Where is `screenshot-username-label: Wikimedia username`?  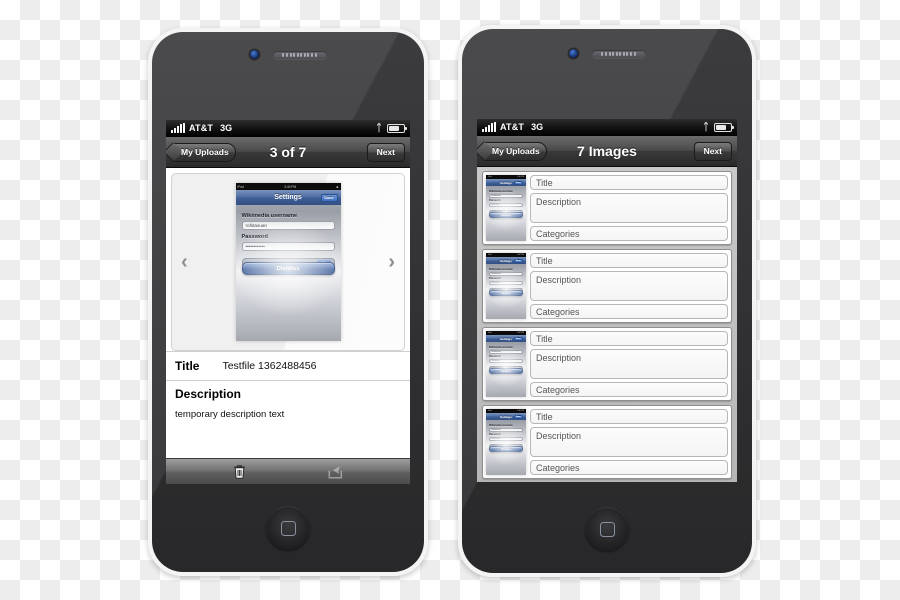
screenshot-username-label: Wikimedia username is located at coordinates (269, 216).